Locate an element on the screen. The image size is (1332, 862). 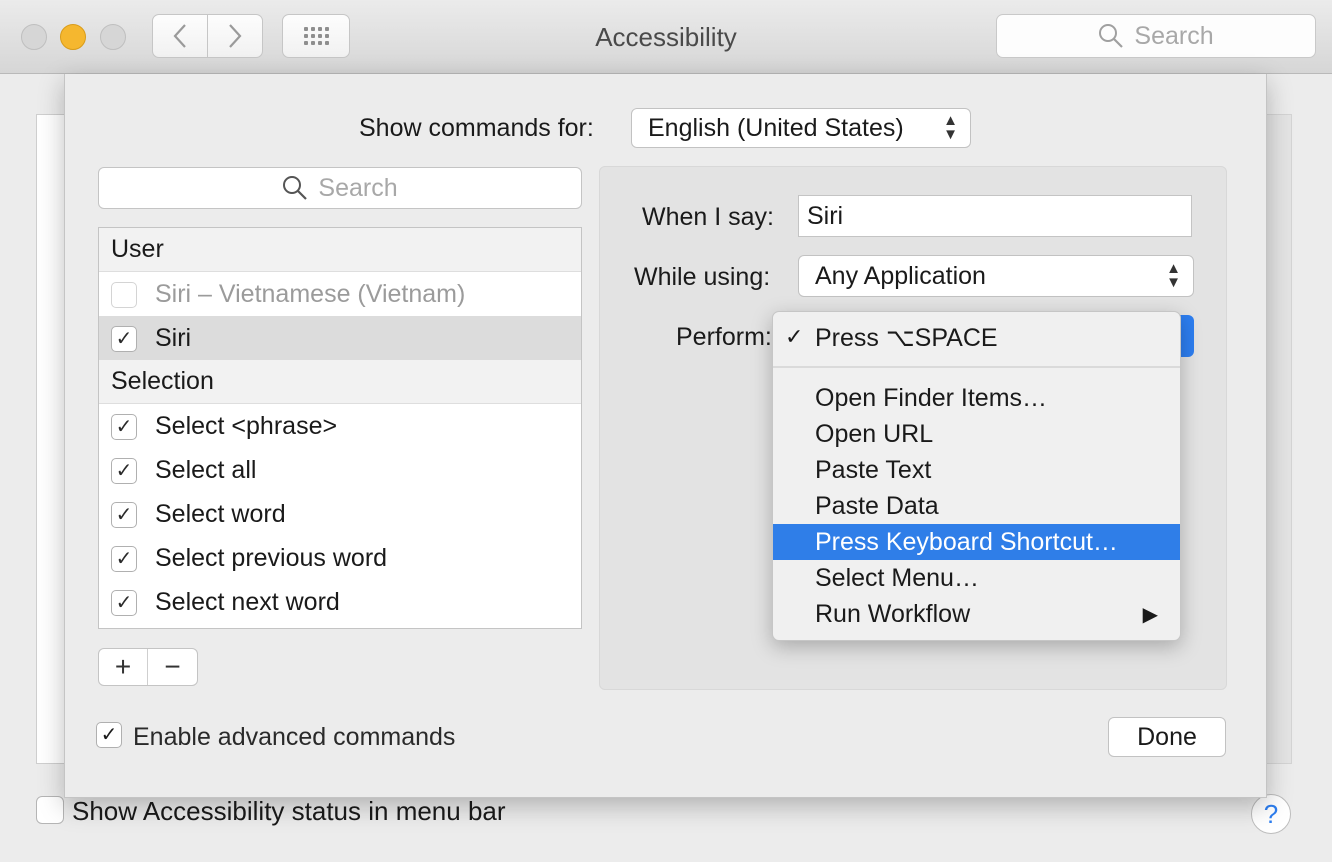
list-item: Siri – Vietnamese (Vietnam) is located at coordinates (340, 294).